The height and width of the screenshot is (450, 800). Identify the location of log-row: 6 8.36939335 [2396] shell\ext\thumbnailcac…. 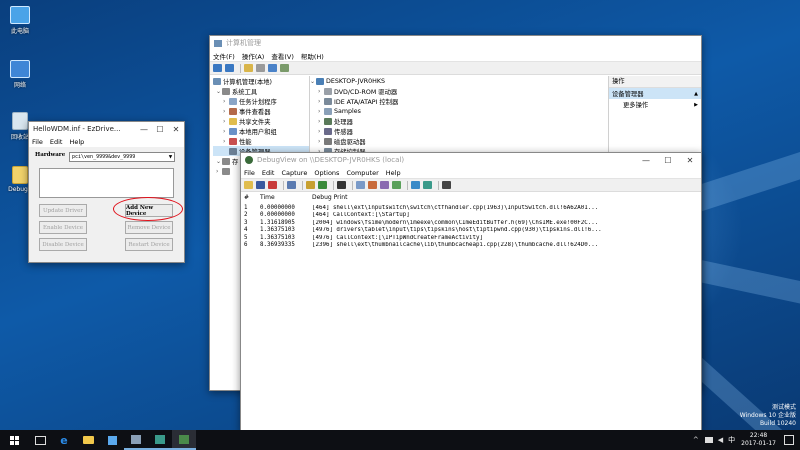
(471, 246).